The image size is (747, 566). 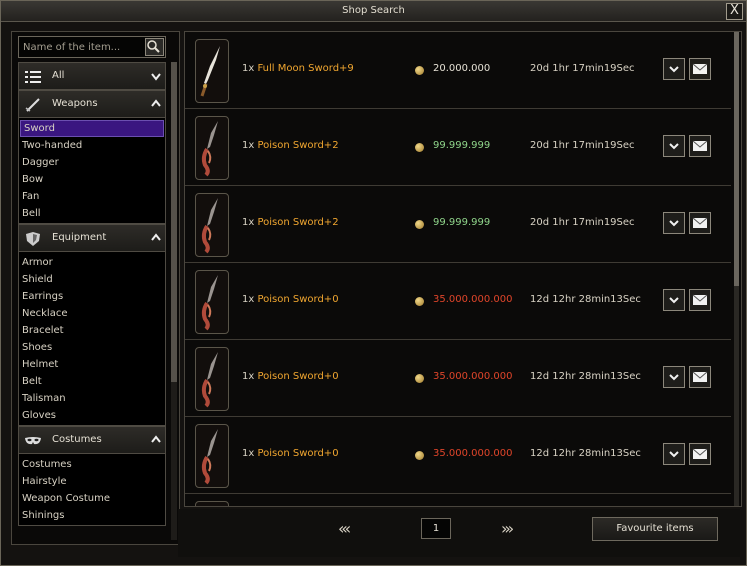 I want to click on category-item-two-handed: Two-handed, so click(x=92, y=145).